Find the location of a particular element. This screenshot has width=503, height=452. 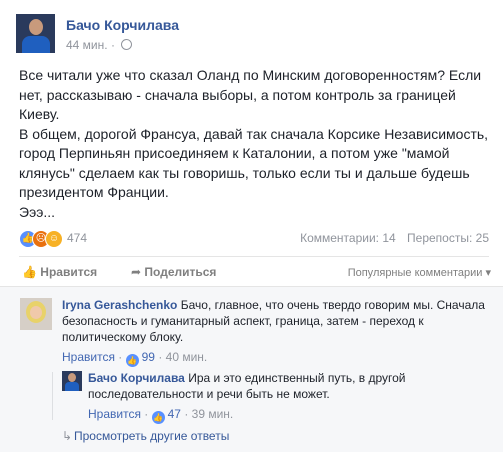

thumbs-up-icon: 👍 is located at coordinates (29, 272).